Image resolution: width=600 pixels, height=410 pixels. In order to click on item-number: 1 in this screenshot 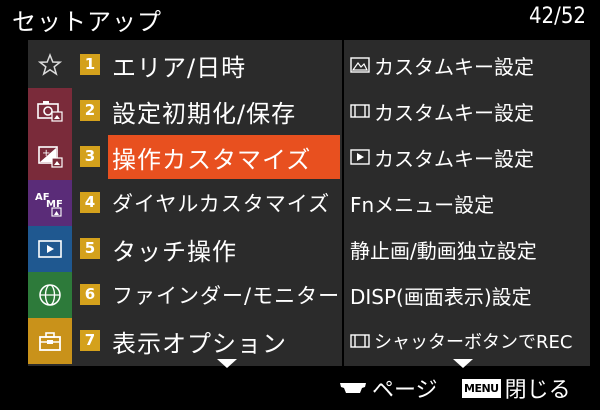, I will do `click(90, 64)`.